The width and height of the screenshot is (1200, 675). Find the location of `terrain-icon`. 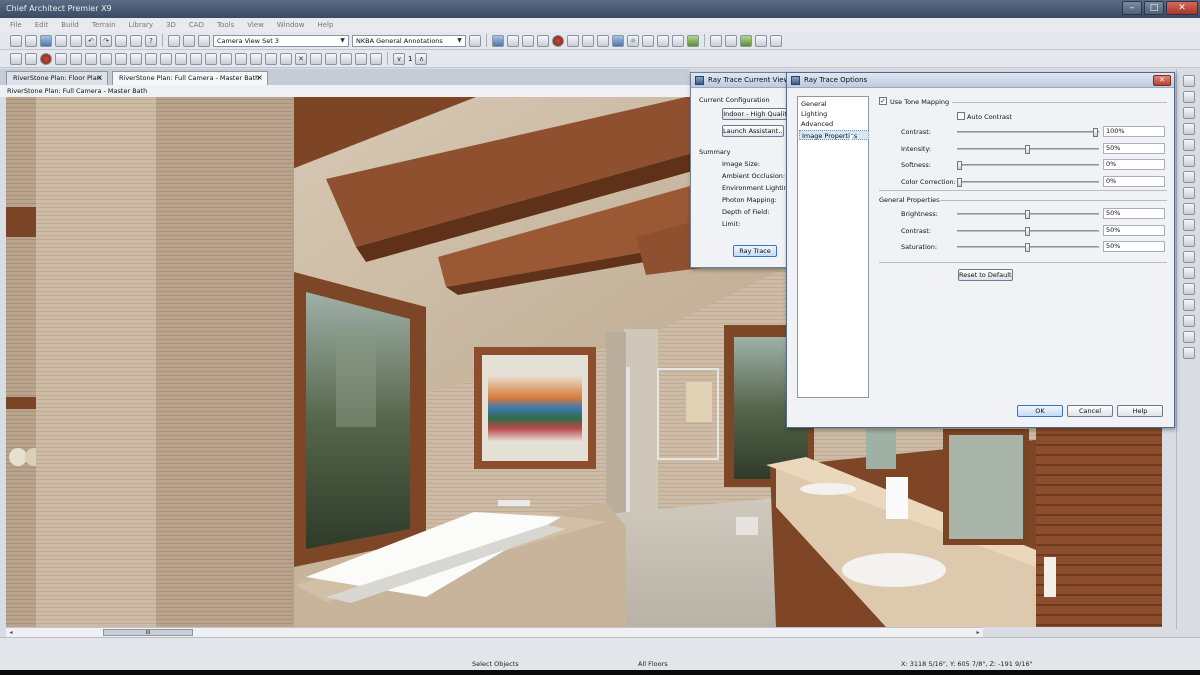

terrain-icon is located at coordinates (746, 40).